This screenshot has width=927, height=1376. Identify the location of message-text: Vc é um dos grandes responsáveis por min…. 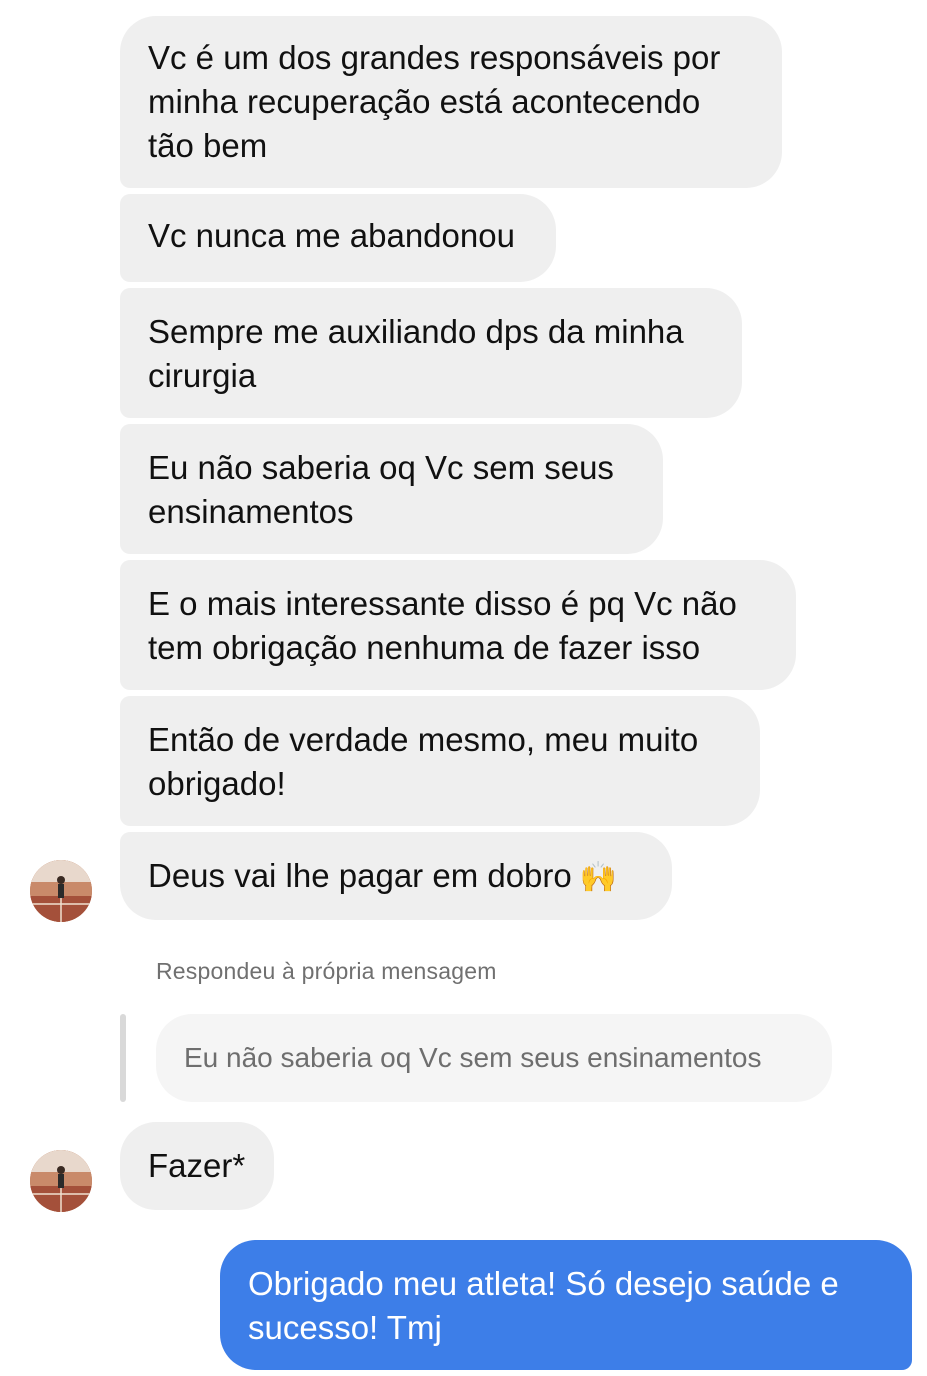
(434, 101).